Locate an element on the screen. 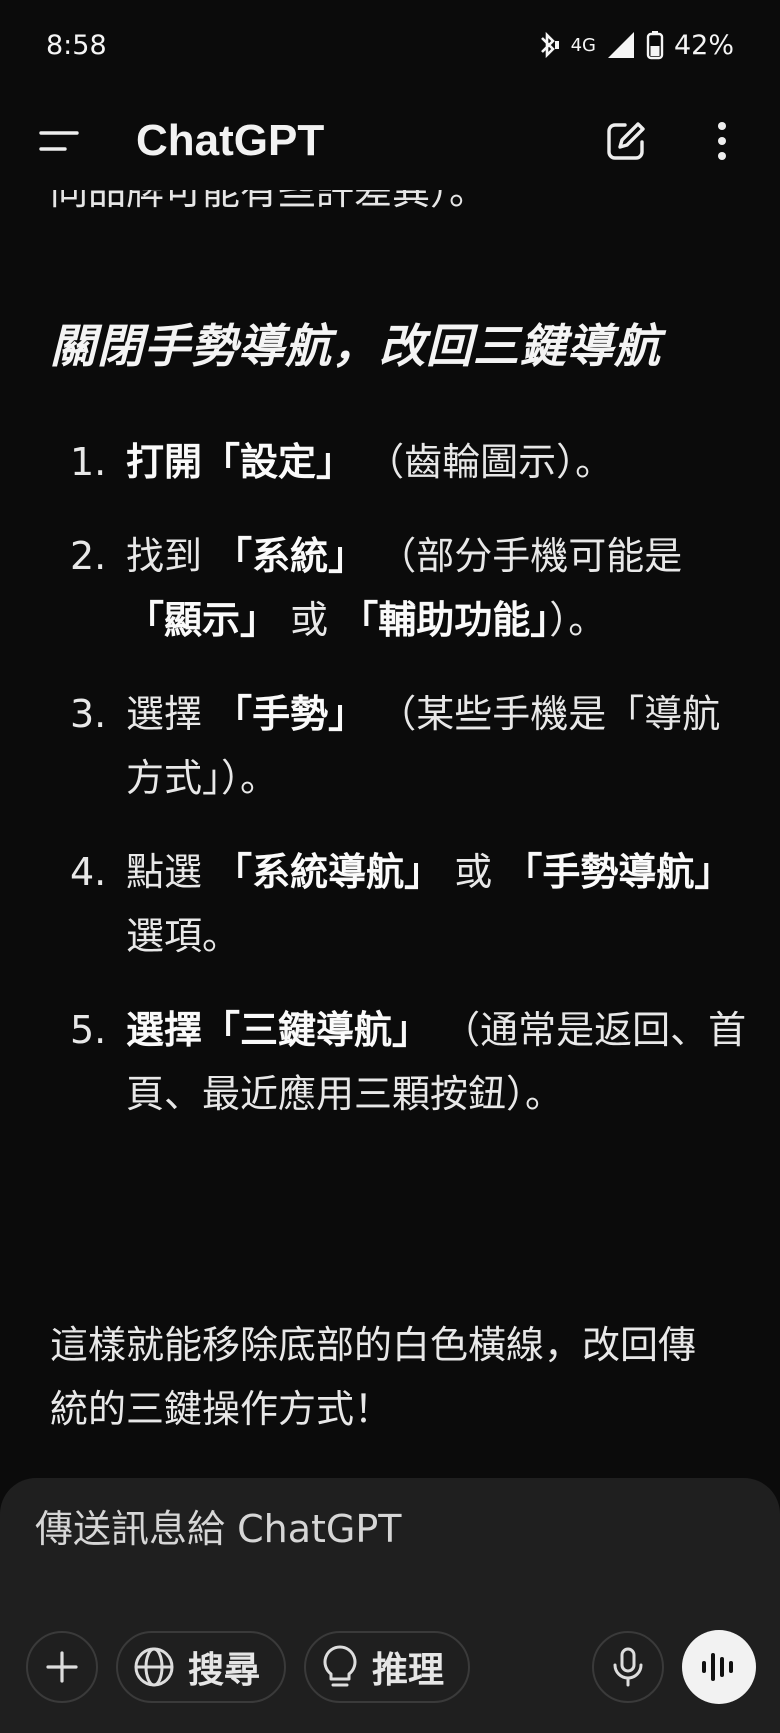  new-chat-icon is located at coordinates (626, 141).